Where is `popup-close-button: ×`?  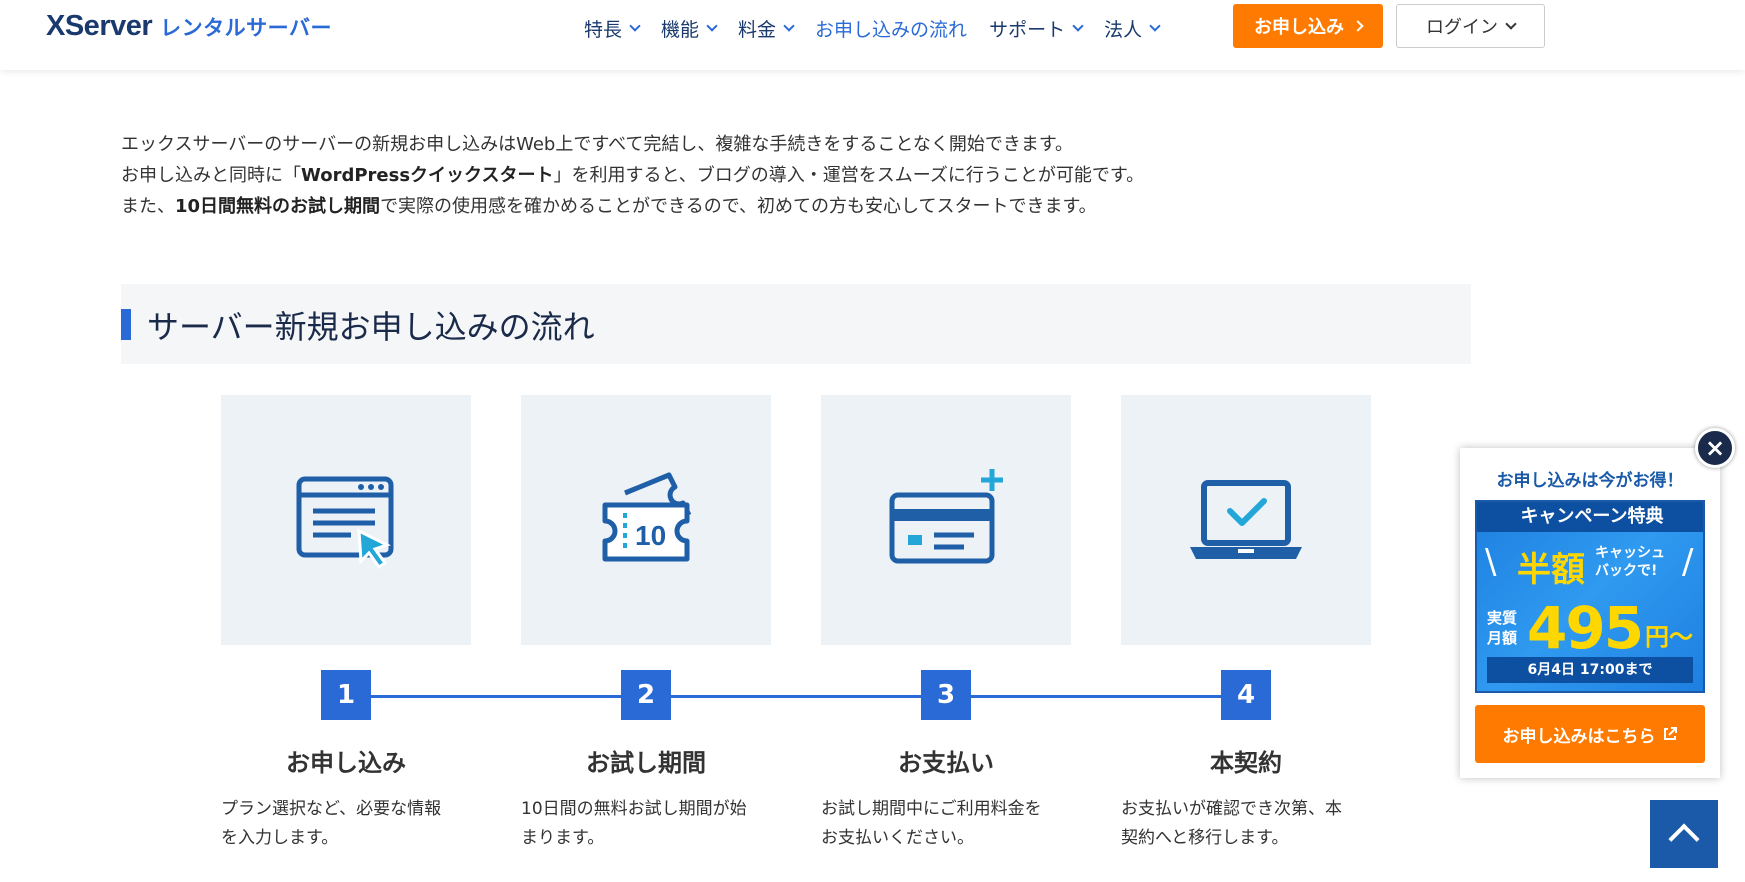 popup-close-button: × is located at coordinates (1715, 448).